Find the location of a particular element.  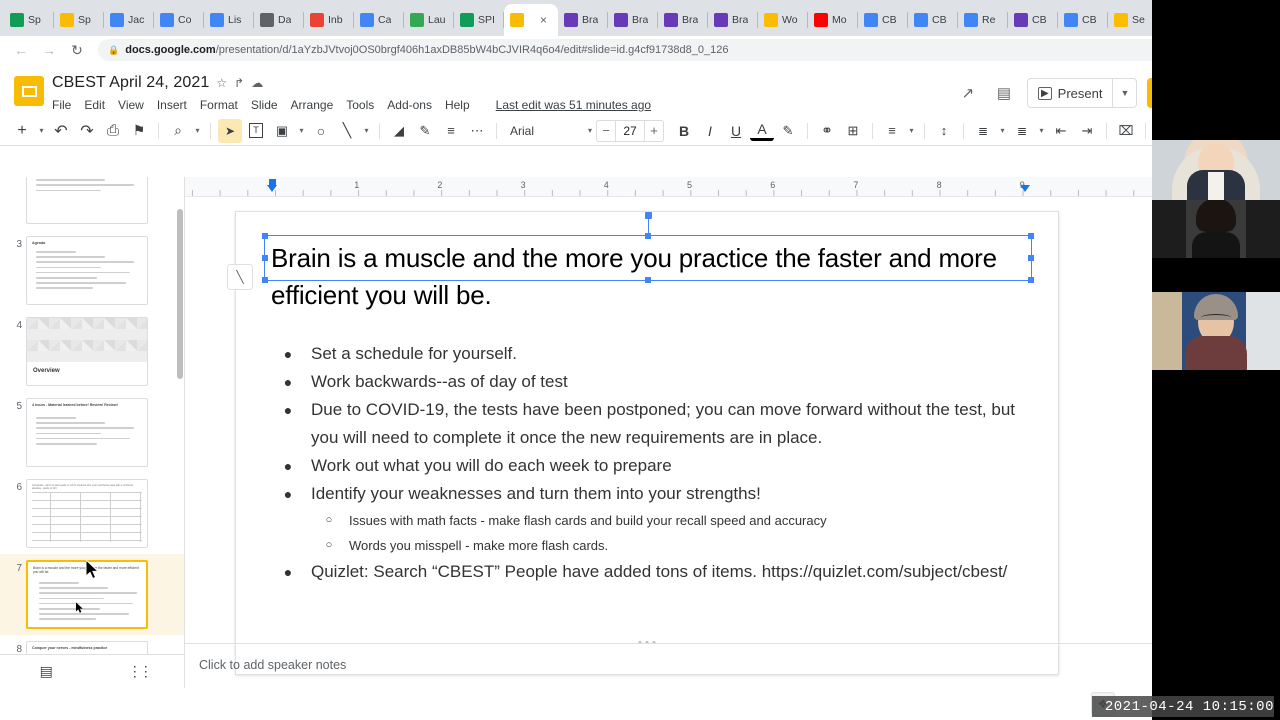

resize-handle-nw is located at coordinates (265, 236).